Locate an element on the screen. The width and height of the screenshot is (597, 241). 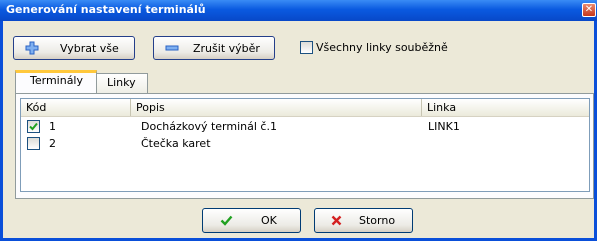
tab-terminals-label: Terminály is located at coordinates (56, 80).